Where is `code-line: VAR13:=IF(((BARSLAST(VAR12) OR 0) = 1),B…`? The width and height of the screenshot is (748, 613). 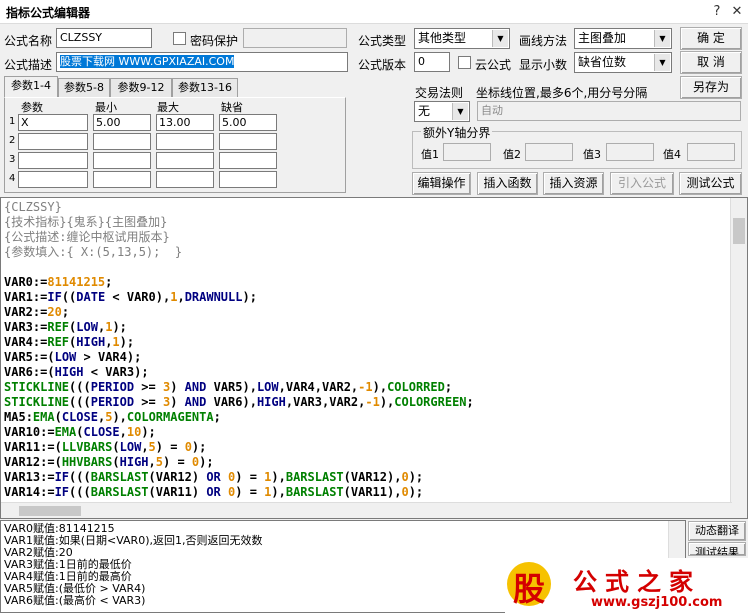 code-line: VAR13:=IF(((BARSLAST(VAR12) OR 0) = 1),B… is located at coordinates (214, 477).